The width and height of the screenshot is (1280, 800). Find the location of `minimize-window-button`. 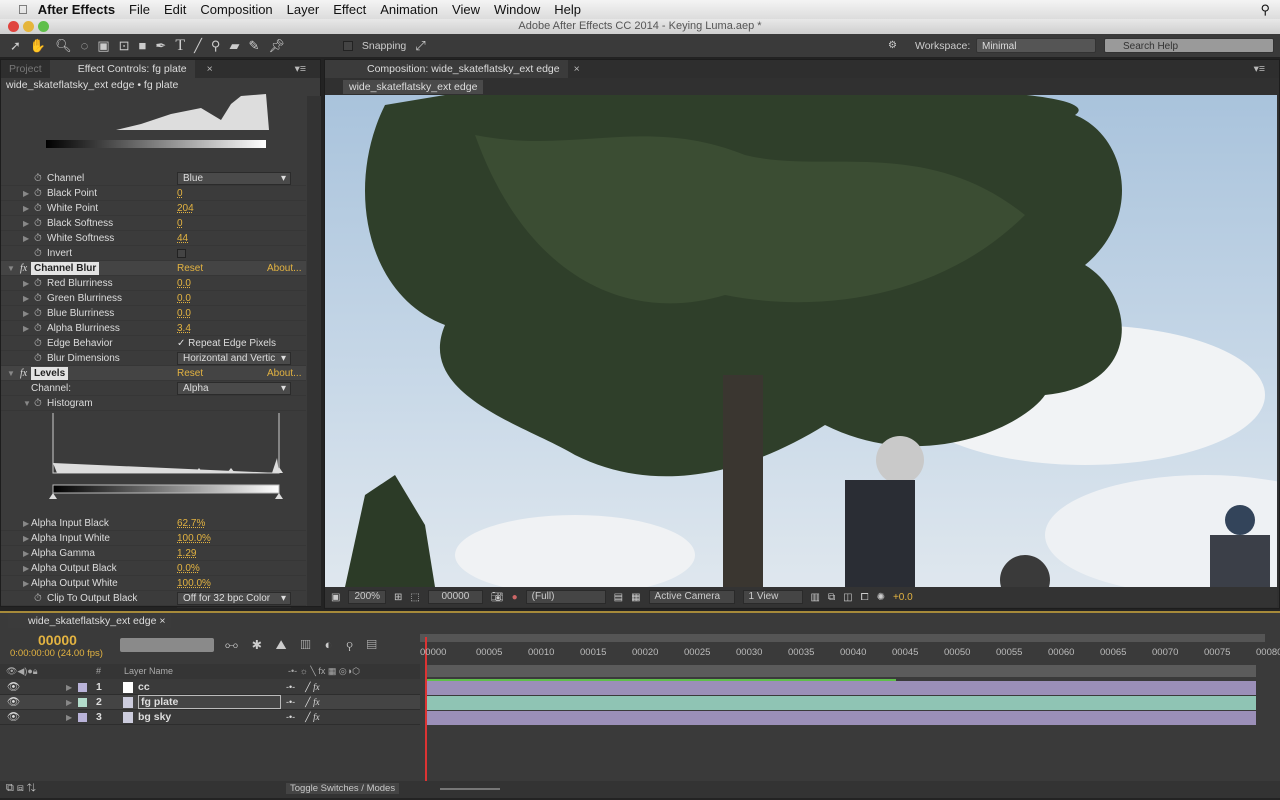

minimize-window-button is located at coordinates (28, 26).